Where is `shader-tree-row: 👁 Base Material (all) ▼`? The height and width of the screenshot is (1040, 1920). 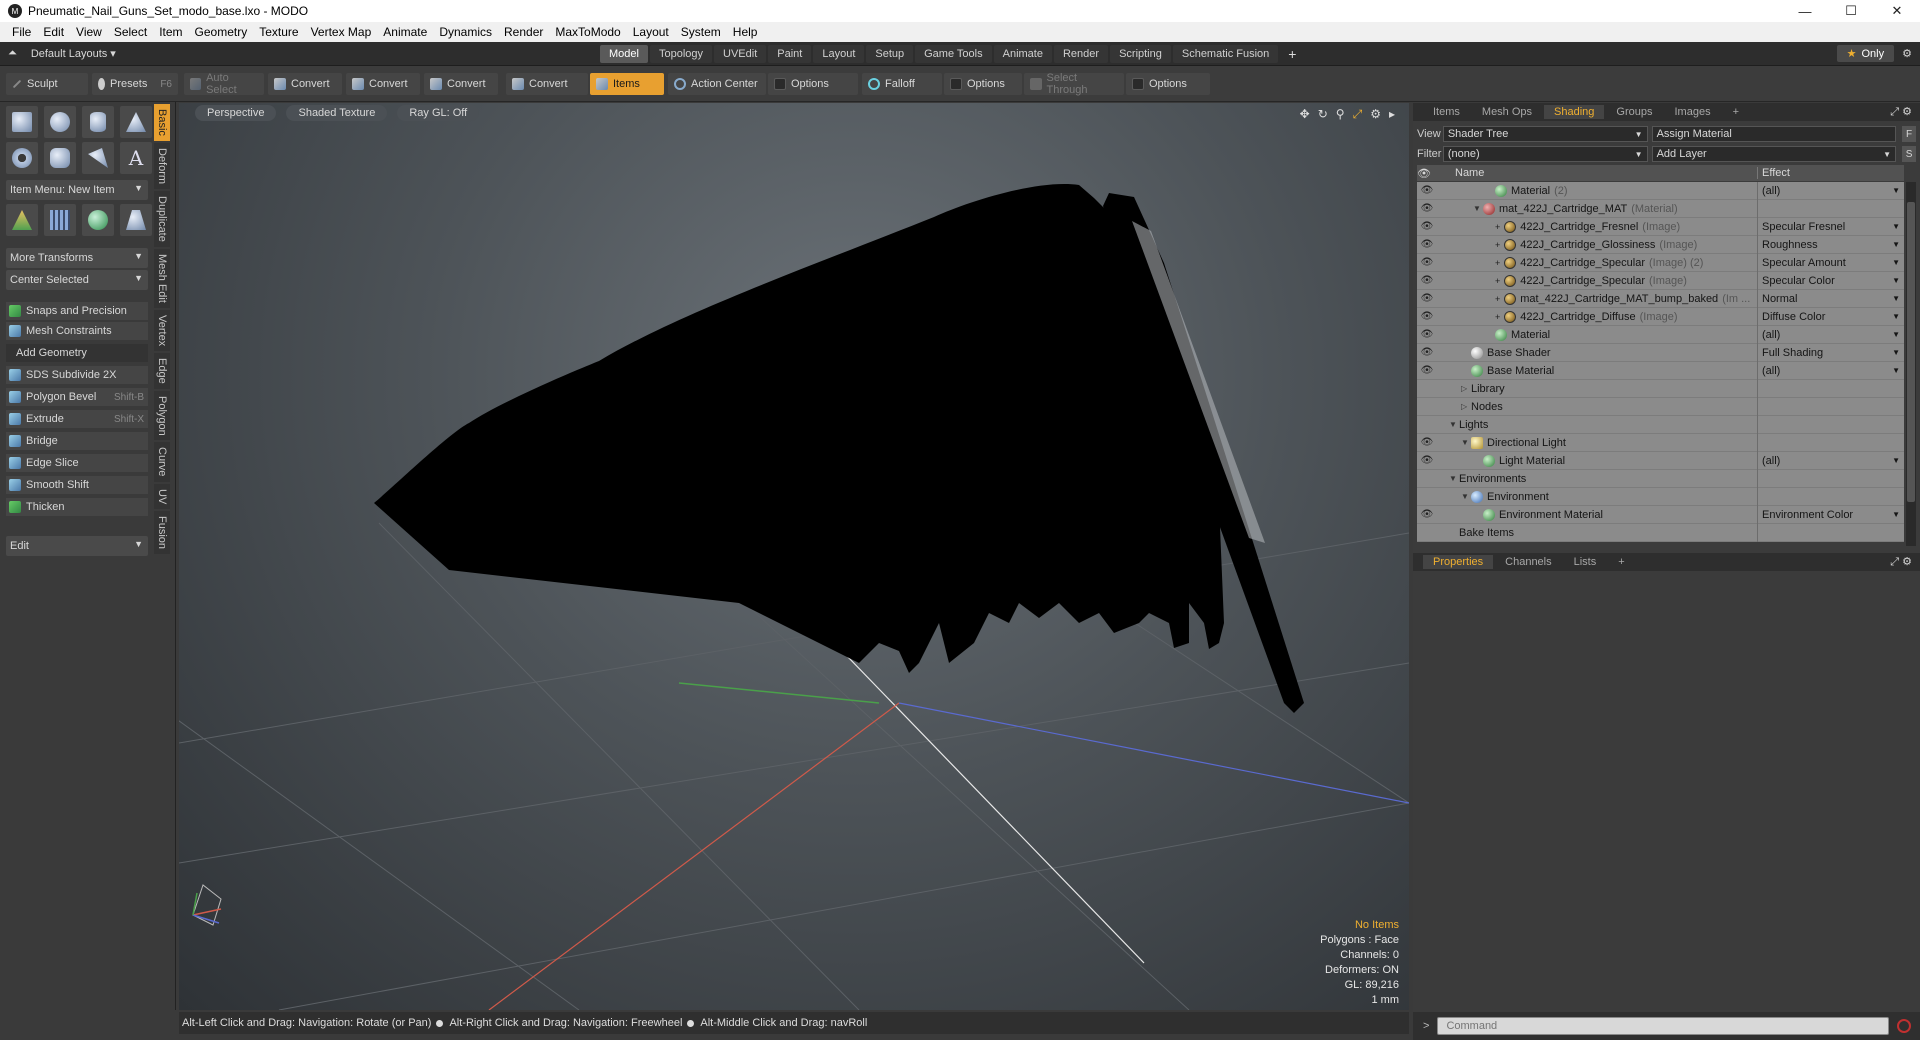
shader-tree-row: 👁 Base Material (all) ▼ is located at coordinates (1660, 370).